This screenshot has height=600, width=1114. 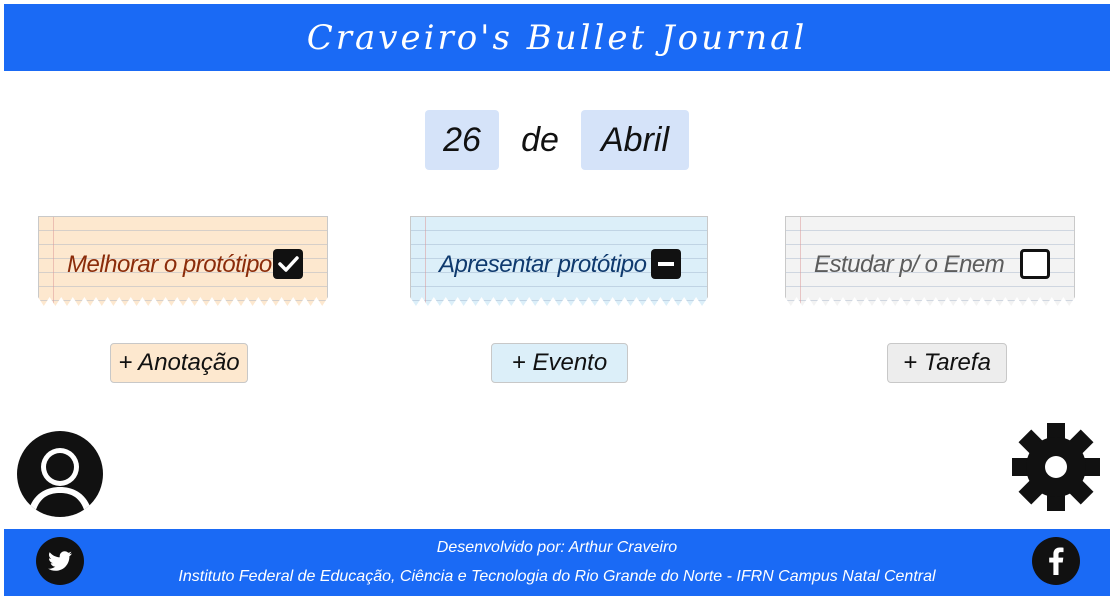 I want to click on note-text: Estudar p/ o Enem, so click(x=909, y=264).